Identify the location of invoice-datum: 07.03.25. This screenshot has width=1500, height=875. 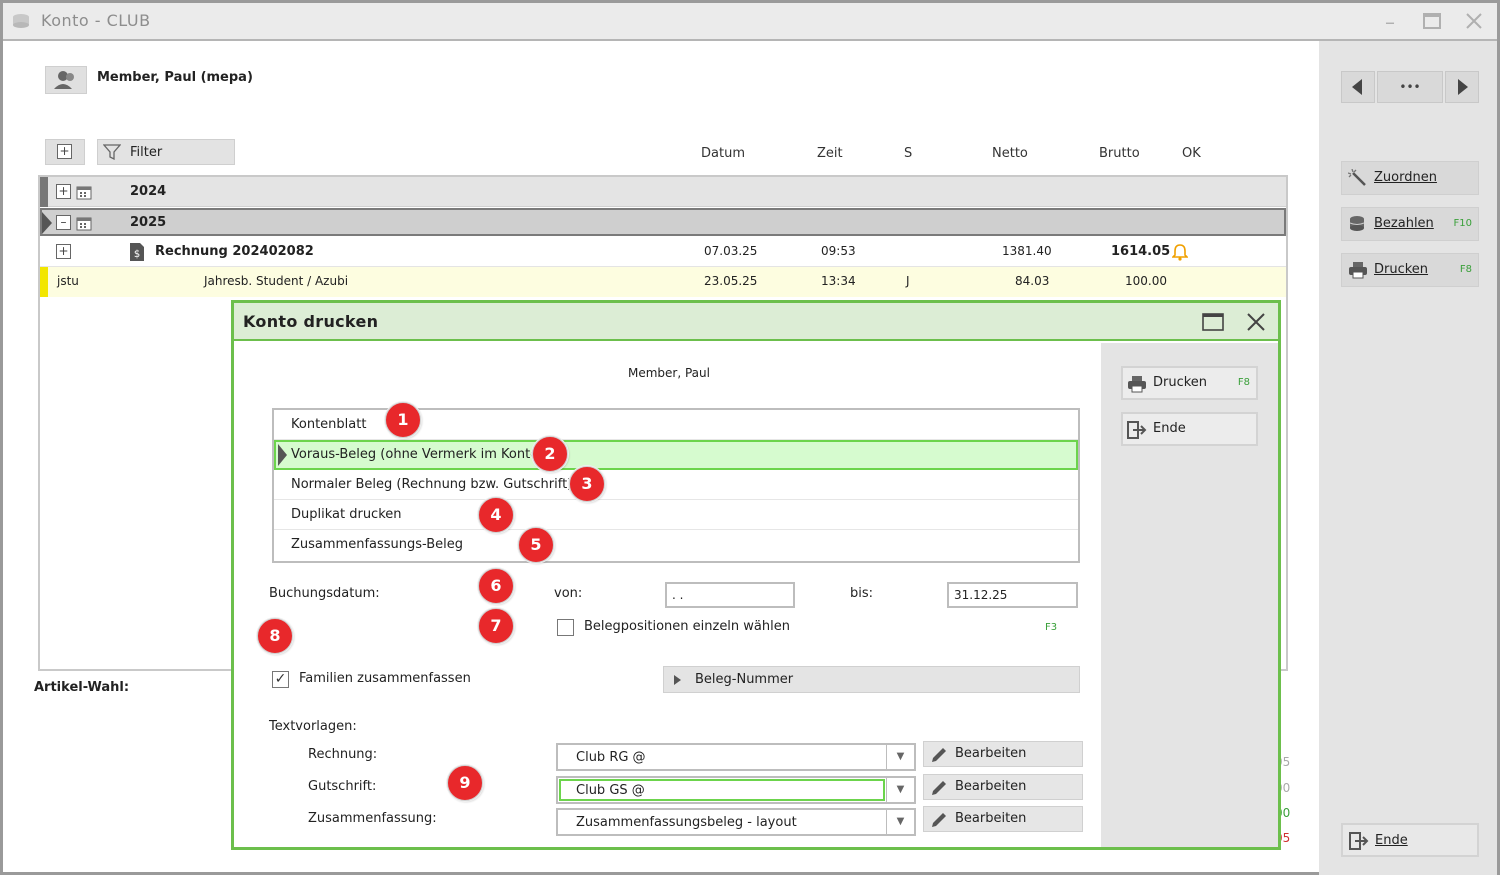
(731, 251).